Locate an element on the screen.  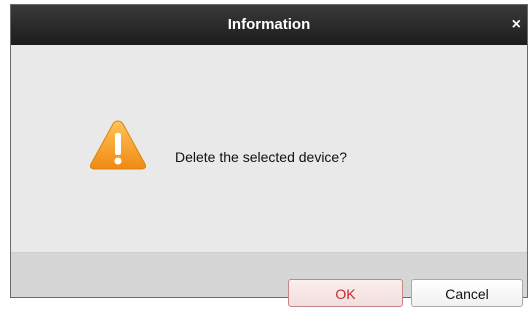
ok-button: OK is located at coordinates (345, 293).